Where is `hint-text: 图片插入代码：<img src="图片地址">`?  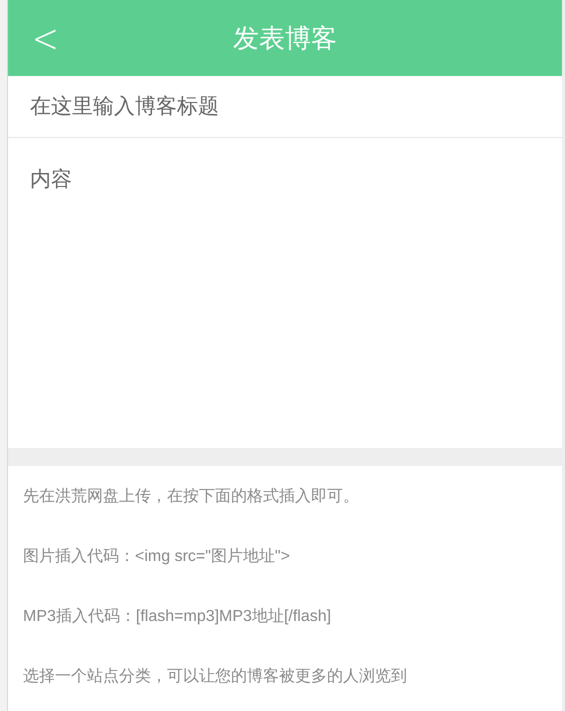 hint-text: 图片插入代码：<img src="图片地址"> is located at coordinates (157, 556).